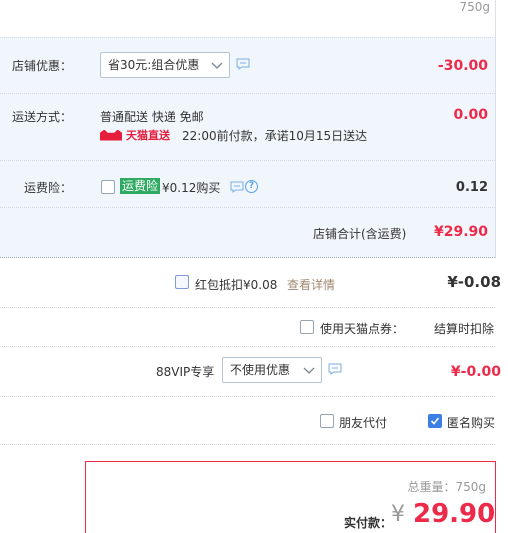 The image size is (508, 533). What do you see at coordinates (152, 117) in the screenshot?
I see `shipping-methods: 普通配送 快递 免邮` at bounding box center [152, 117].